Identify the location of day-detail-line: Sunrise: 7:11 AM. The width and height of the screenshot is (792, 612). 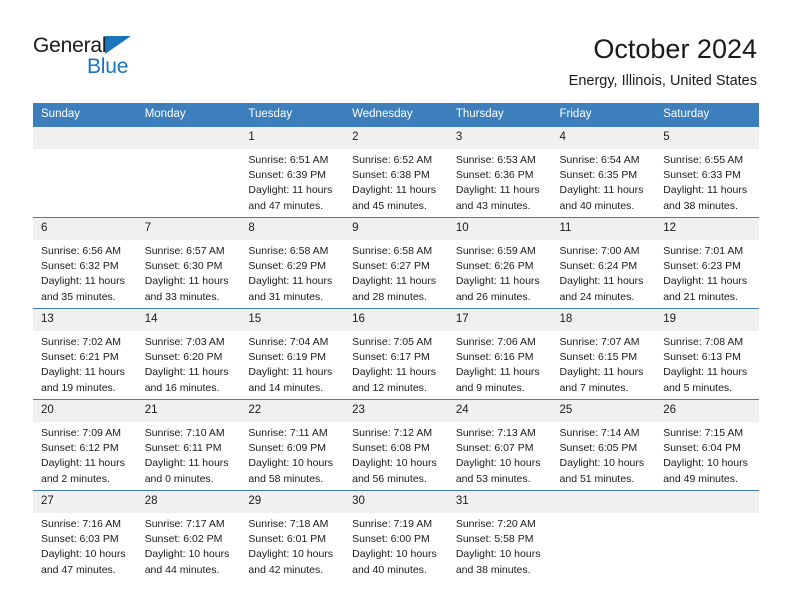
(288, 433).